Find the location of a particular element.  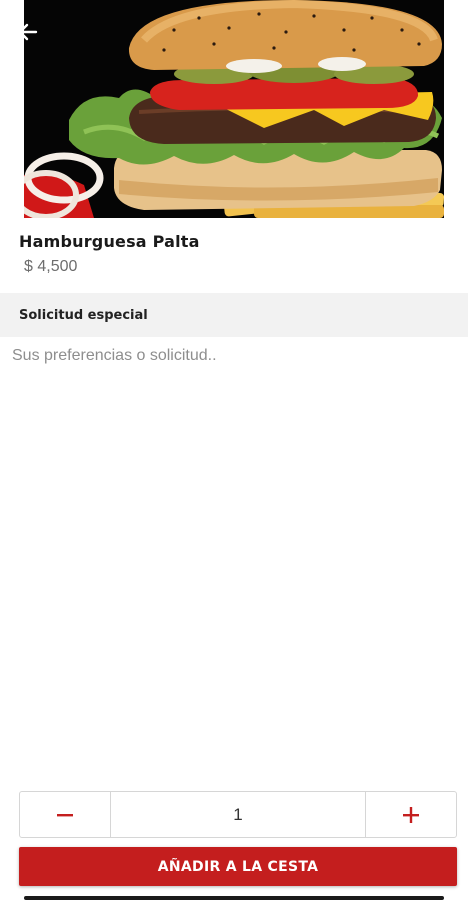

decrease-quantity-button is located at coordinates (65, 814).